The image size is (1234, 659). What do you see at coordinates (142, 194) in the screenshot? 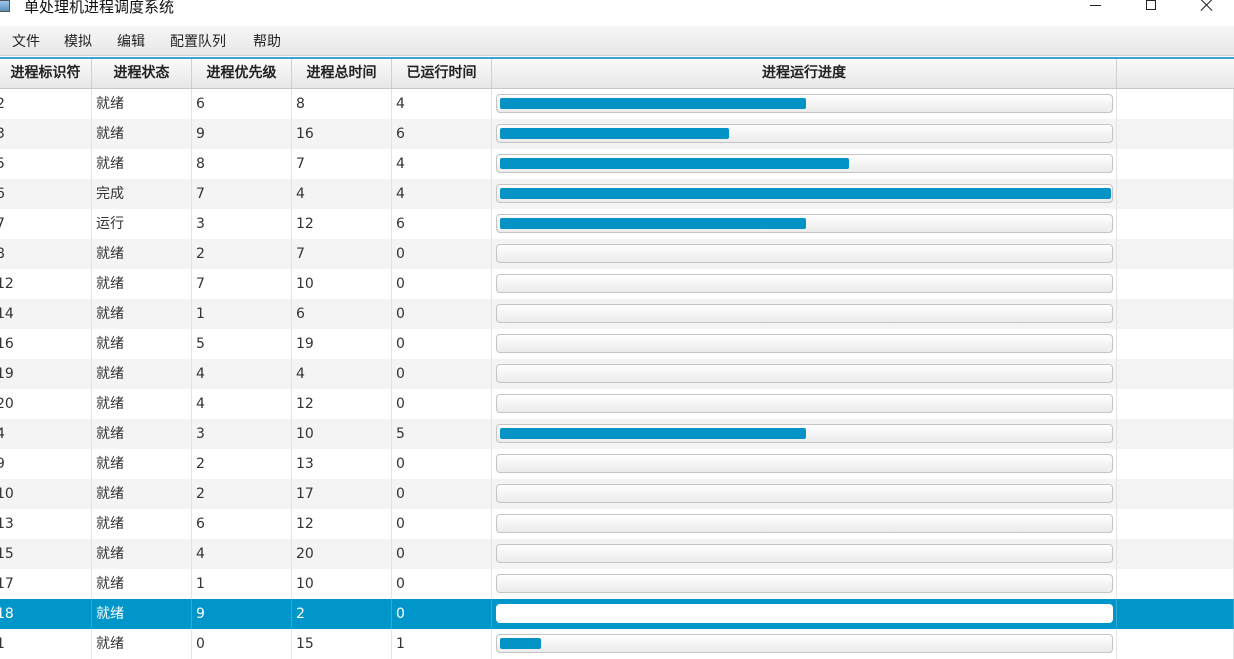
I see `cell-state: 完成` at bounding box center [142, 194].